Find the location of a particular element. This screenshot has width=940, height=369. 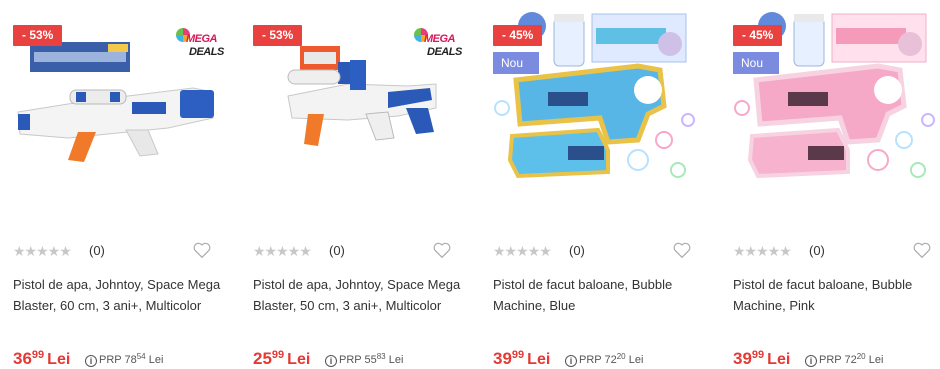

current-price: 2599 Lei is located at coordinates (282, 358).